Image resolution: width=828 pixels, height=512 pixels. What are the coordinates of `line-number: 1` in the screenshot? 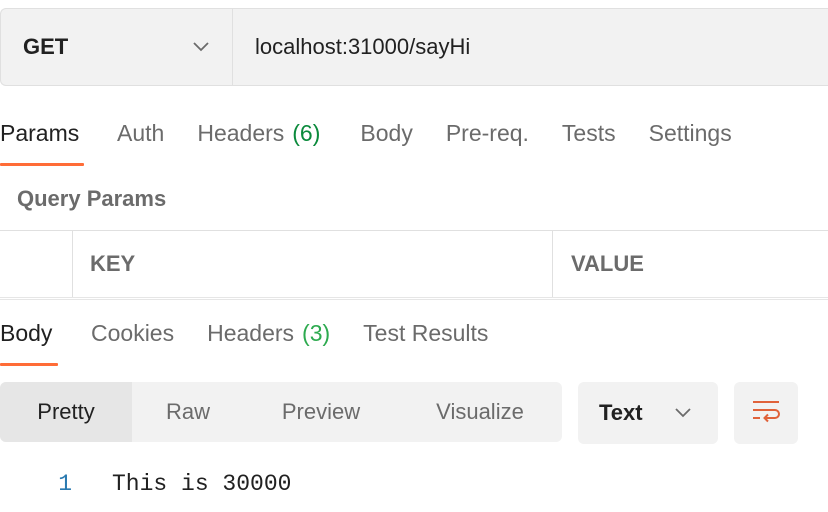 It's located at (65, 484).